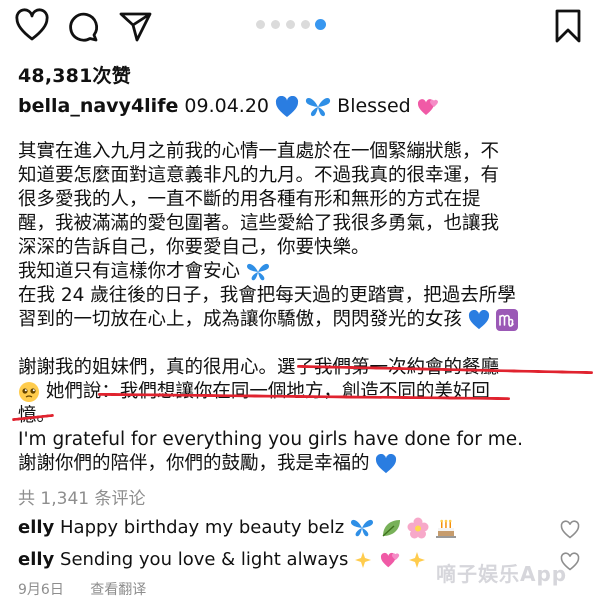  Describe the element at coordinates (194, 463) in the screenshot. I see `caption-line-text: 謝謝你們的陪伴，你們的鼓勵，我是幸福的` at that location.